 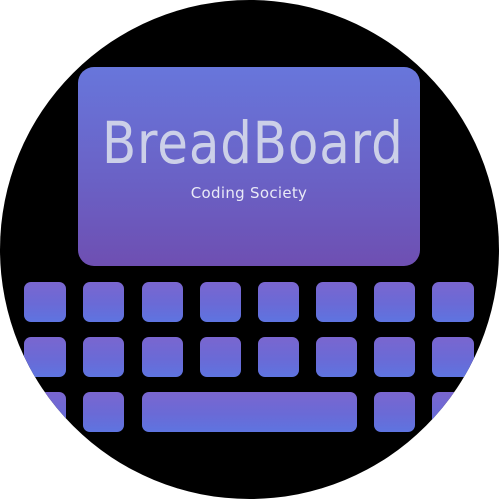 I want to click on logo-title: BreadBoard, so click(x=252, y=143).